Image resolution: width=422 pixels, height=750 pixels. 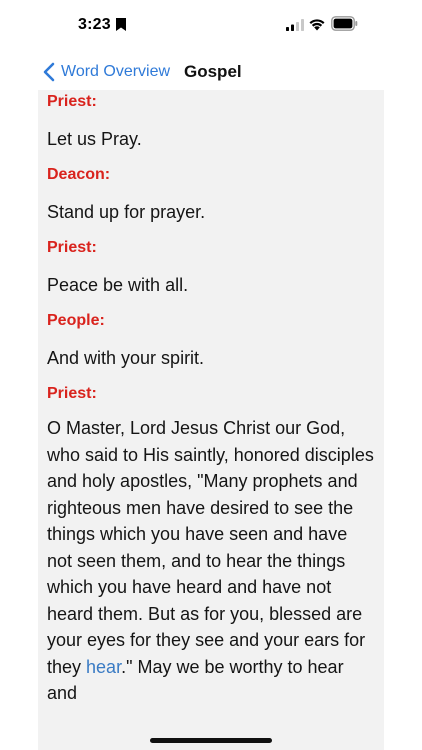 I want to click on status-bar: 3:23, so click(x=211, y=26).